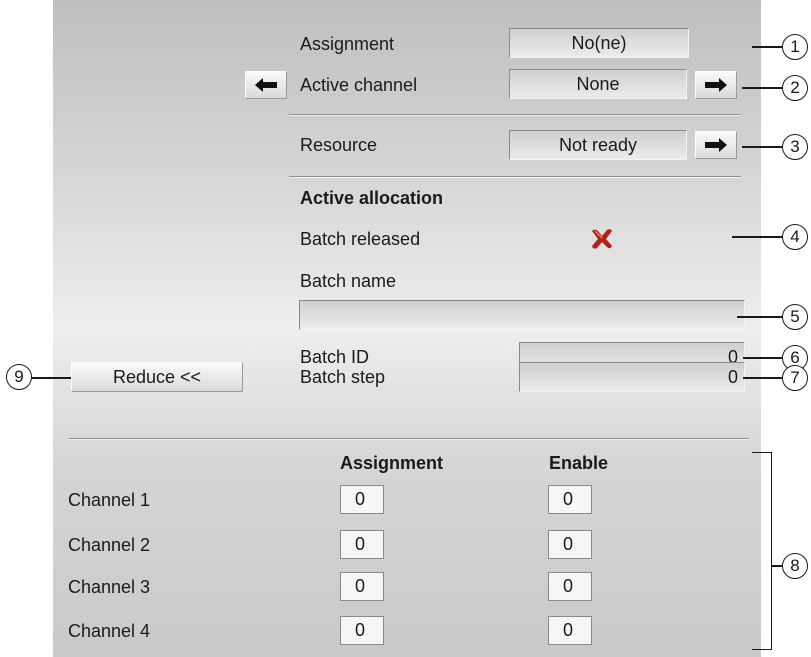  What do you see at coordinates (339, 145) in the screenshot?
I see `resource-label: Resource` at bounding box center [339, 145].